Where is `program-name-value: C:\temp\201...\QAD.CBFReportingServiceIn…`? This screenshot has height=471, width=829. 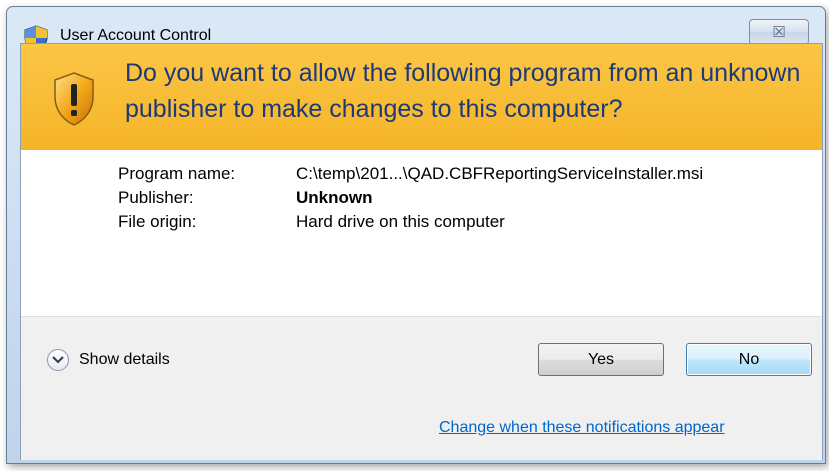 program-name-value: C:\temp\201...\QAD.CBFReportingServiceIn… is located at coordinates (500, 173).